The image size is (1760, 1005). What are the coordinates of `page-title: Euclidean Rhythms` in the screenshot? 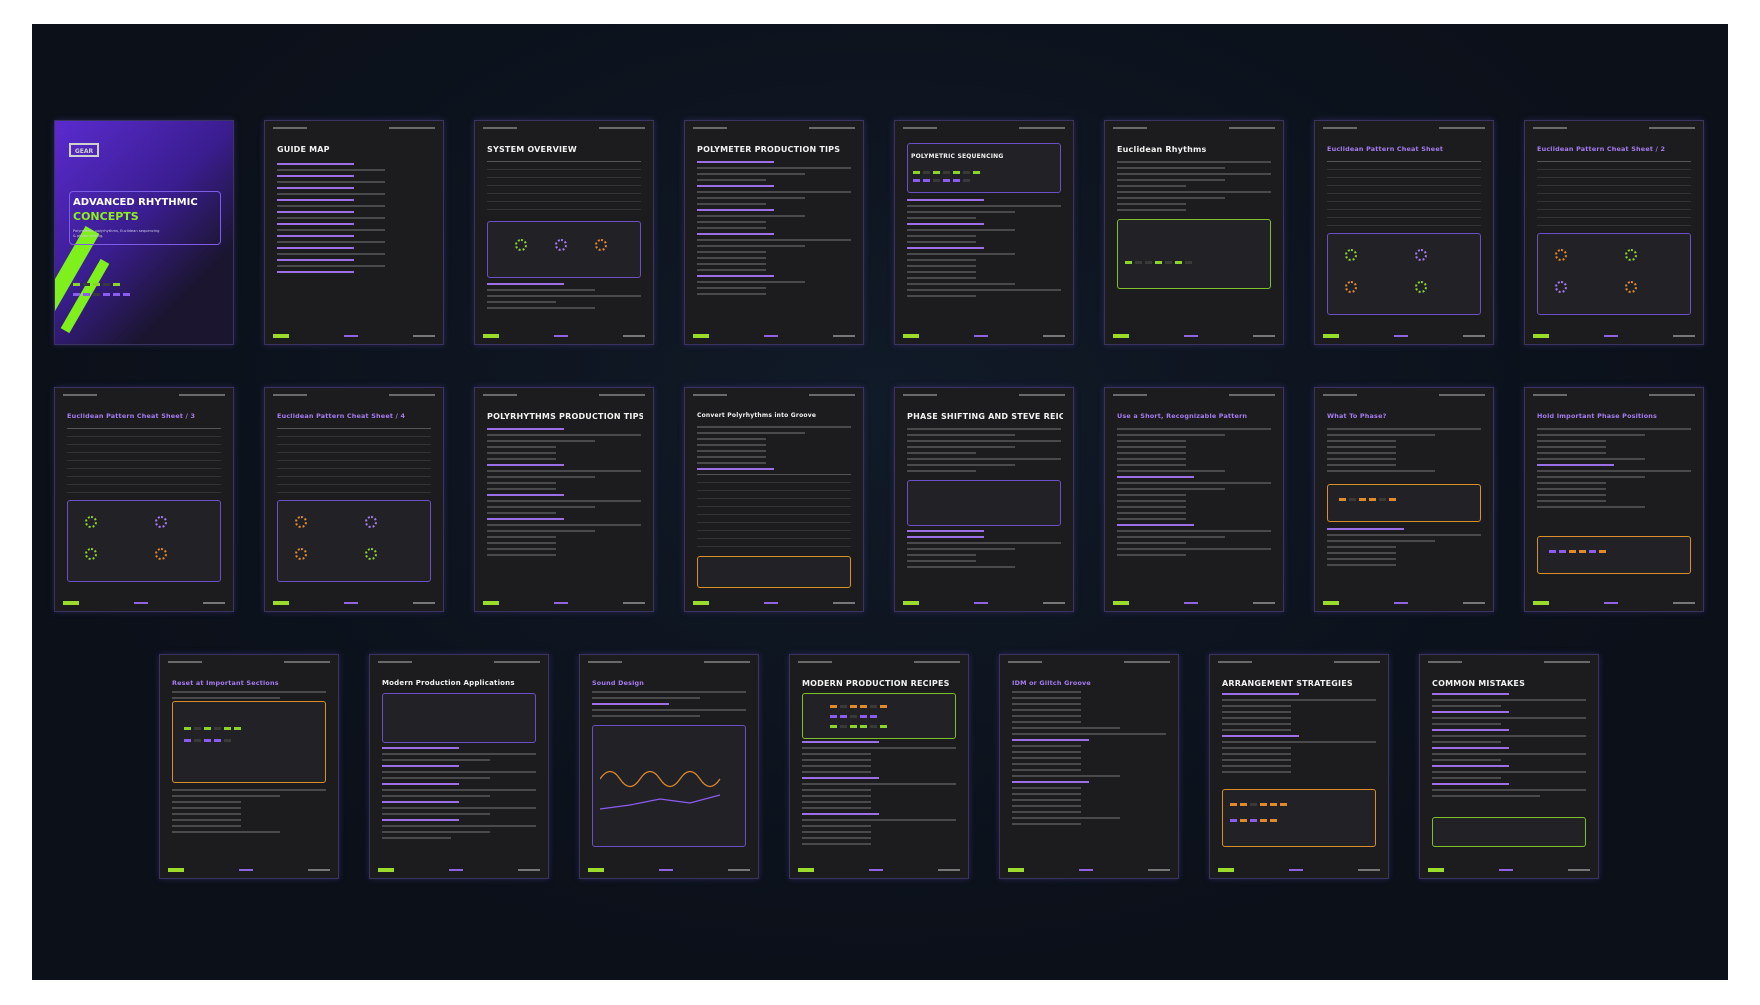 It's located at (1162, 149).